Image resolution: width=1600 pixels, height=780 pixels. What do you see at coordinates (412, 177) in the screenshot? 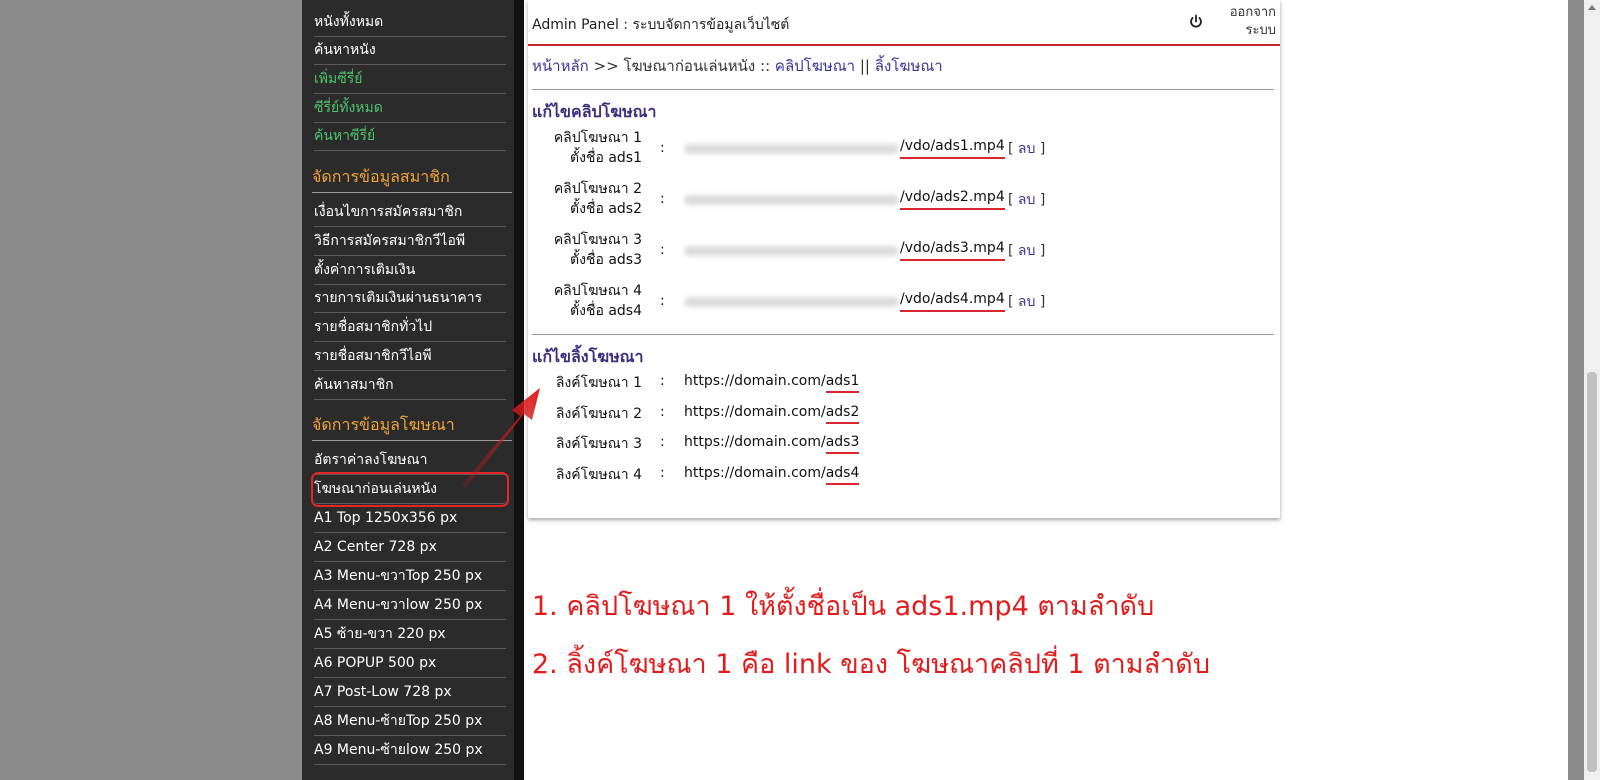
I see `sidebar-header-members: จัดการข้อมูลสมาชิก` at bounding box center [412, 177].